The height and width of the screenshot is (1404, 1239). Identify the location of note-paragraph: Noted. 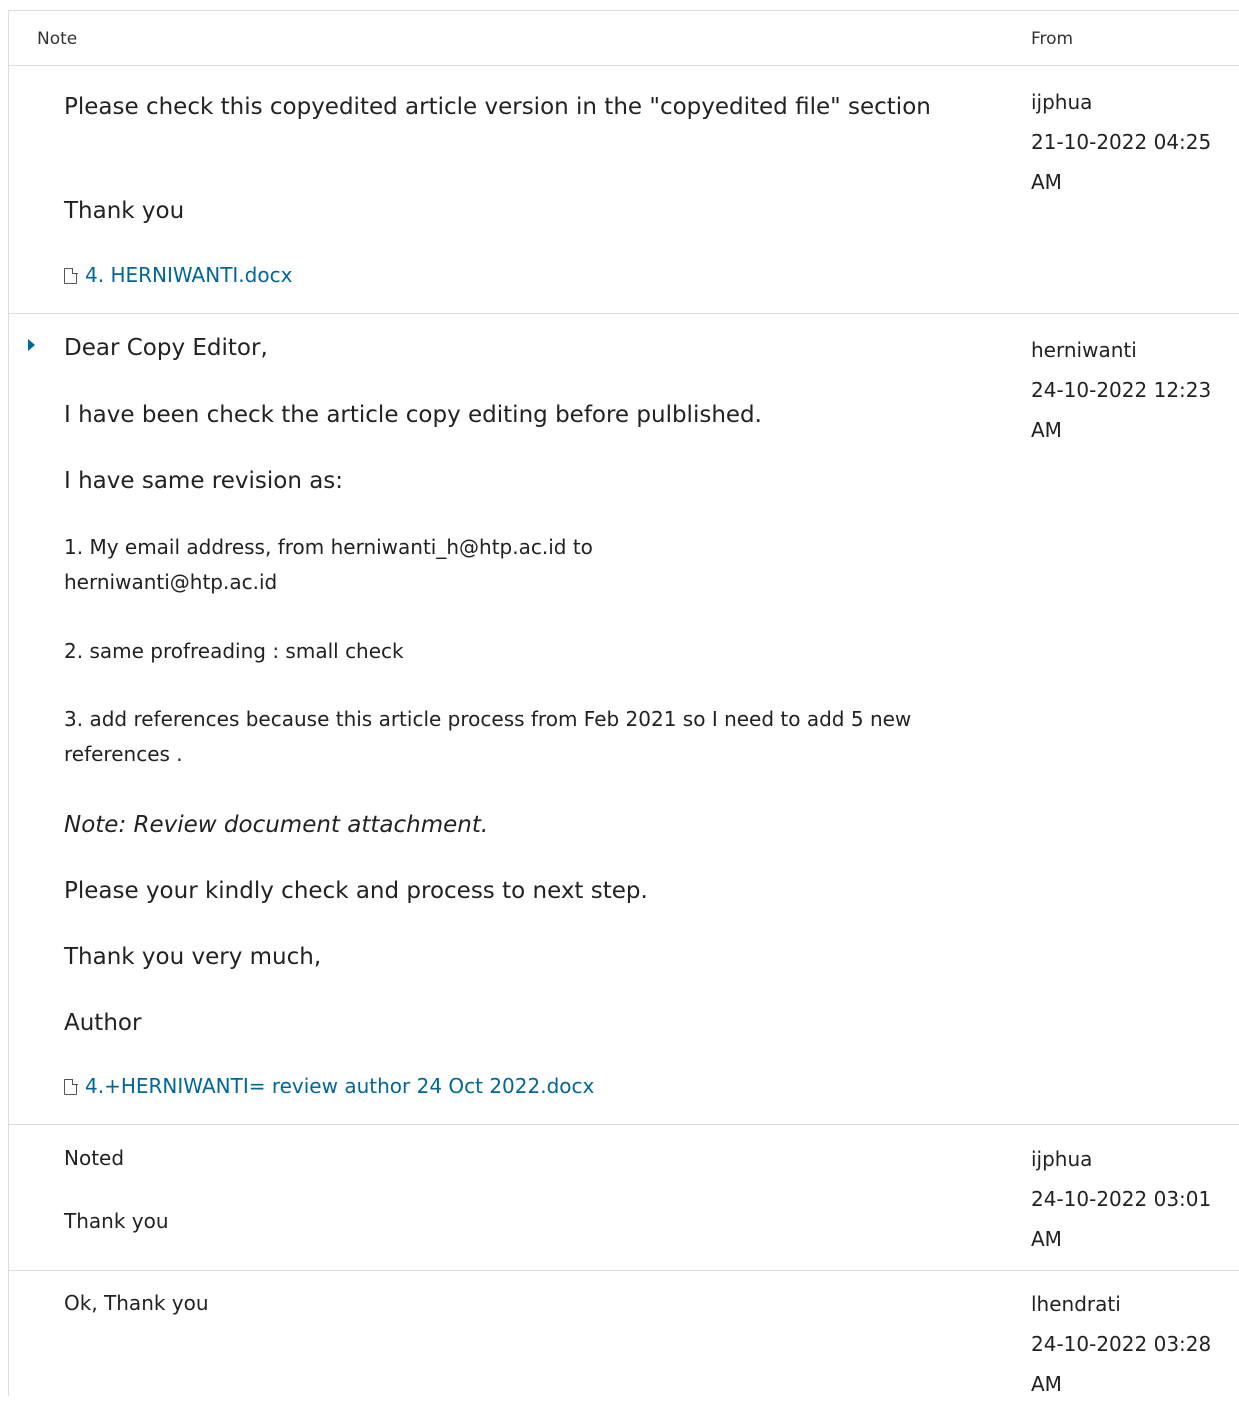
(94, 1158).